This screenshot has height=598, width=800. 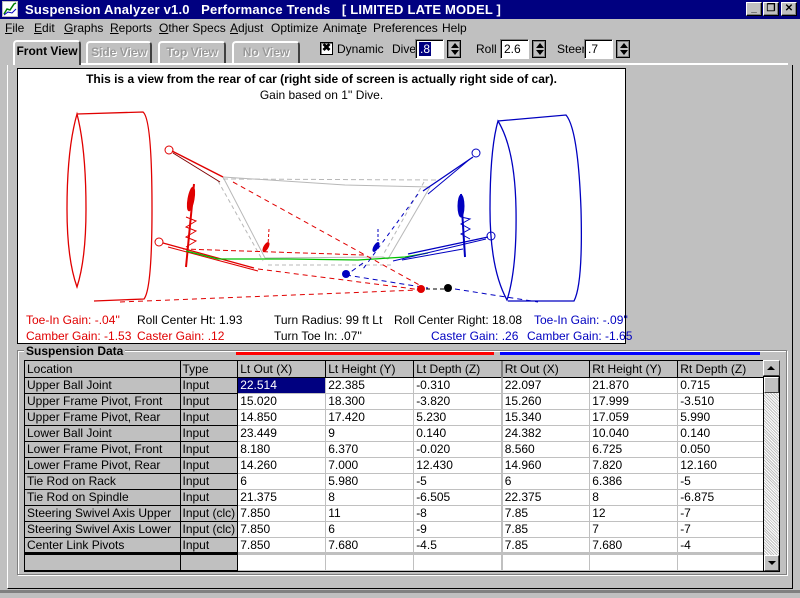 I want to click on menu-file: File, so click(x=14, y=28).